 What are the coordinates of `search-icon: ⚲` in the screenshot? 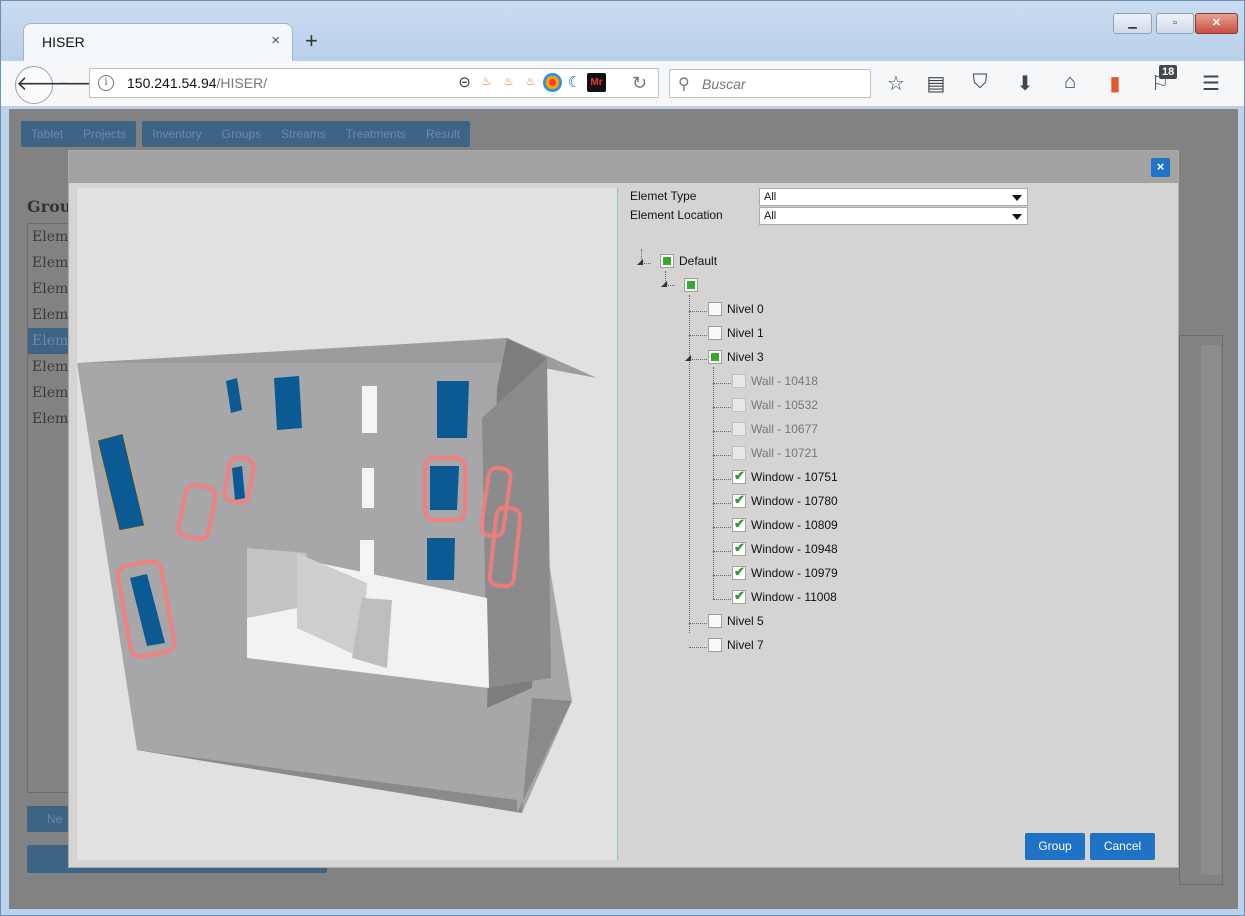 It's located at (684, 84).